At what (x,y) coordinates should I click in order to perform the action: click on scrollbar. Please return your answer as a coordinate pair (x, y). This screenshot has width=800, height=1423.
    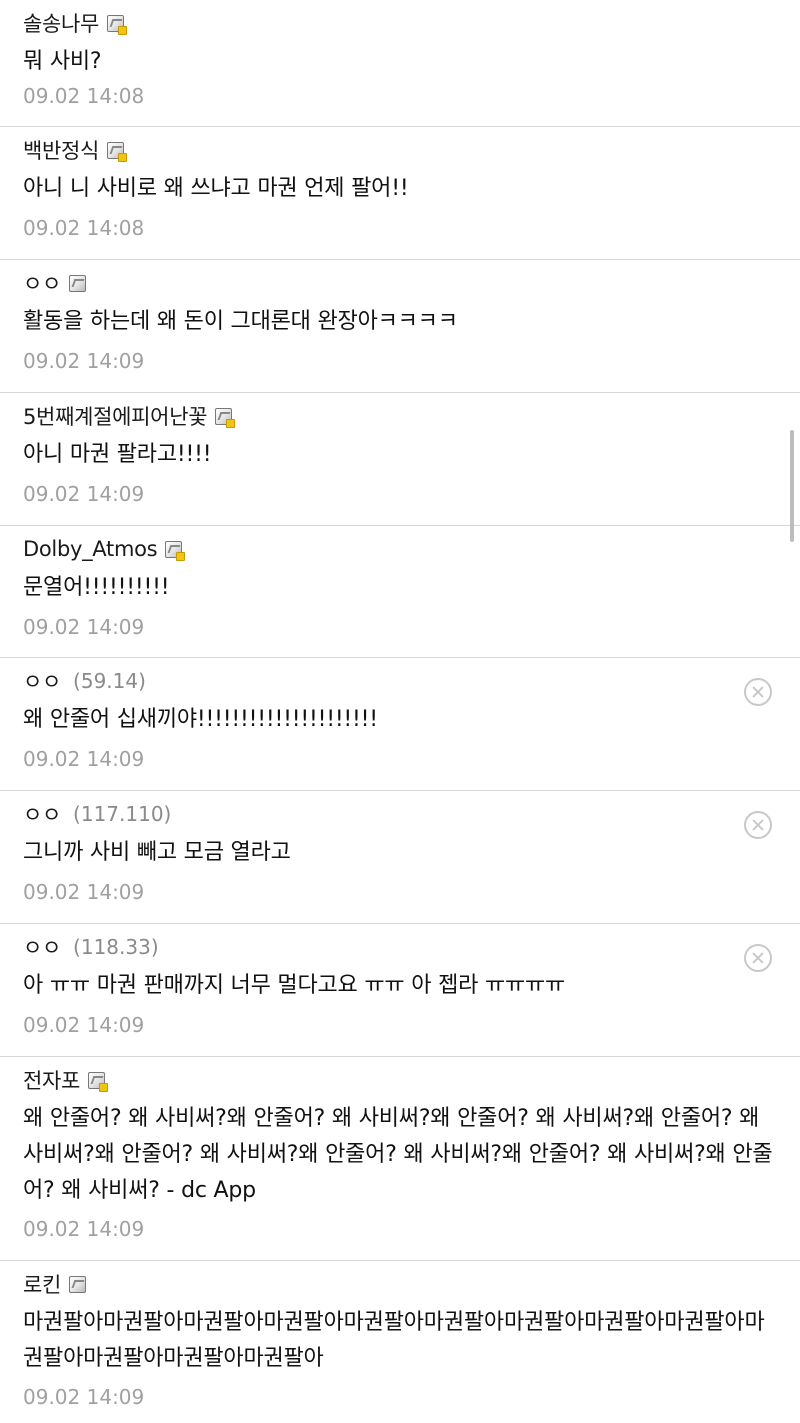
    Looking at the image, I should click on (792, 486).